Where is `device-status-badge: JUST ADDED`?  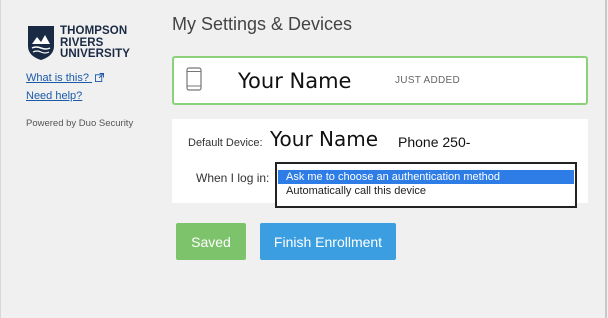
device-status-badge: JUST ADDED is located at coordinates (428, 80).